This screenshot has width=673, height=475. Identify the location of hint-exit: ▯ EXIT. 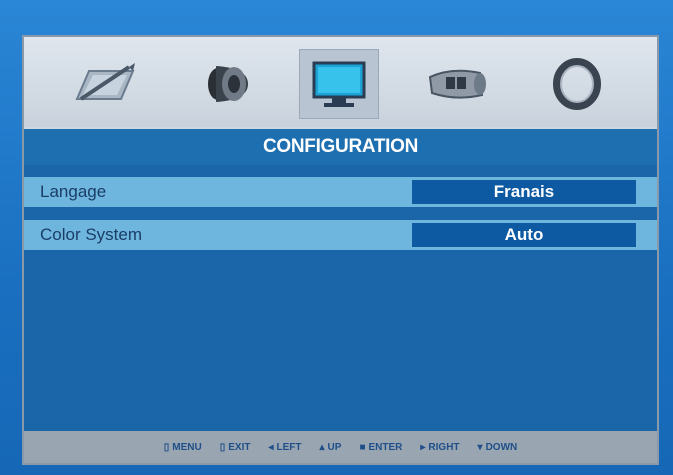
(235, 447).